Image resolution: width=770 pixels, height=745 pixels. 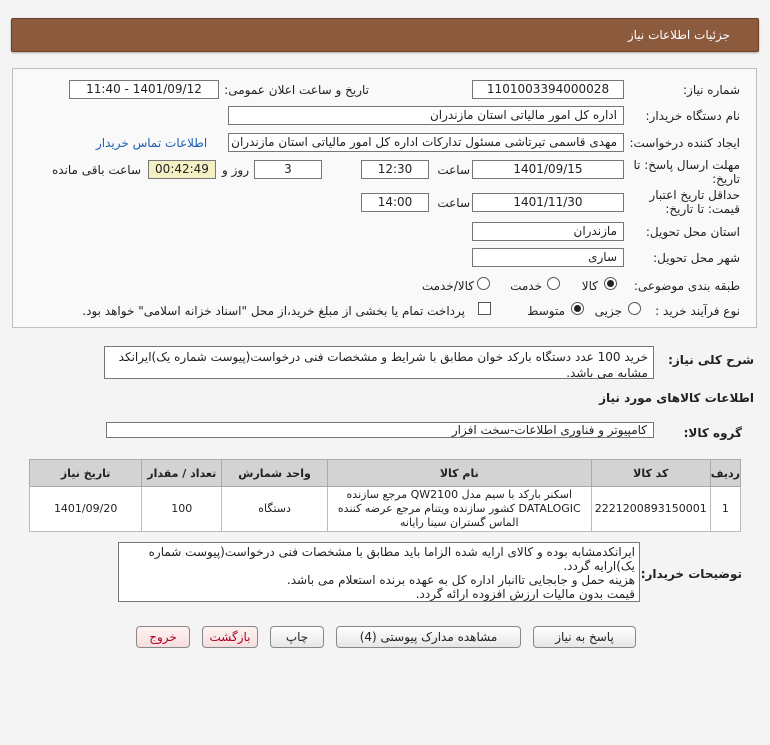 I want to click on attachments-button: مشاهده مدارک پیوستی (4), so click(x=428, y=637).